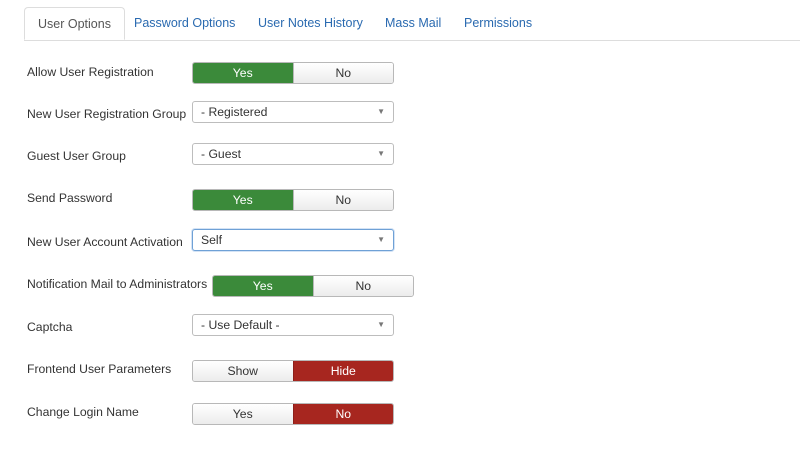 This screenshot has height=461, width=800. What do you see at coordinates (212, 240) in the screenshot?
I see `account-activation-value: Self` at bounding box center [212, 240].